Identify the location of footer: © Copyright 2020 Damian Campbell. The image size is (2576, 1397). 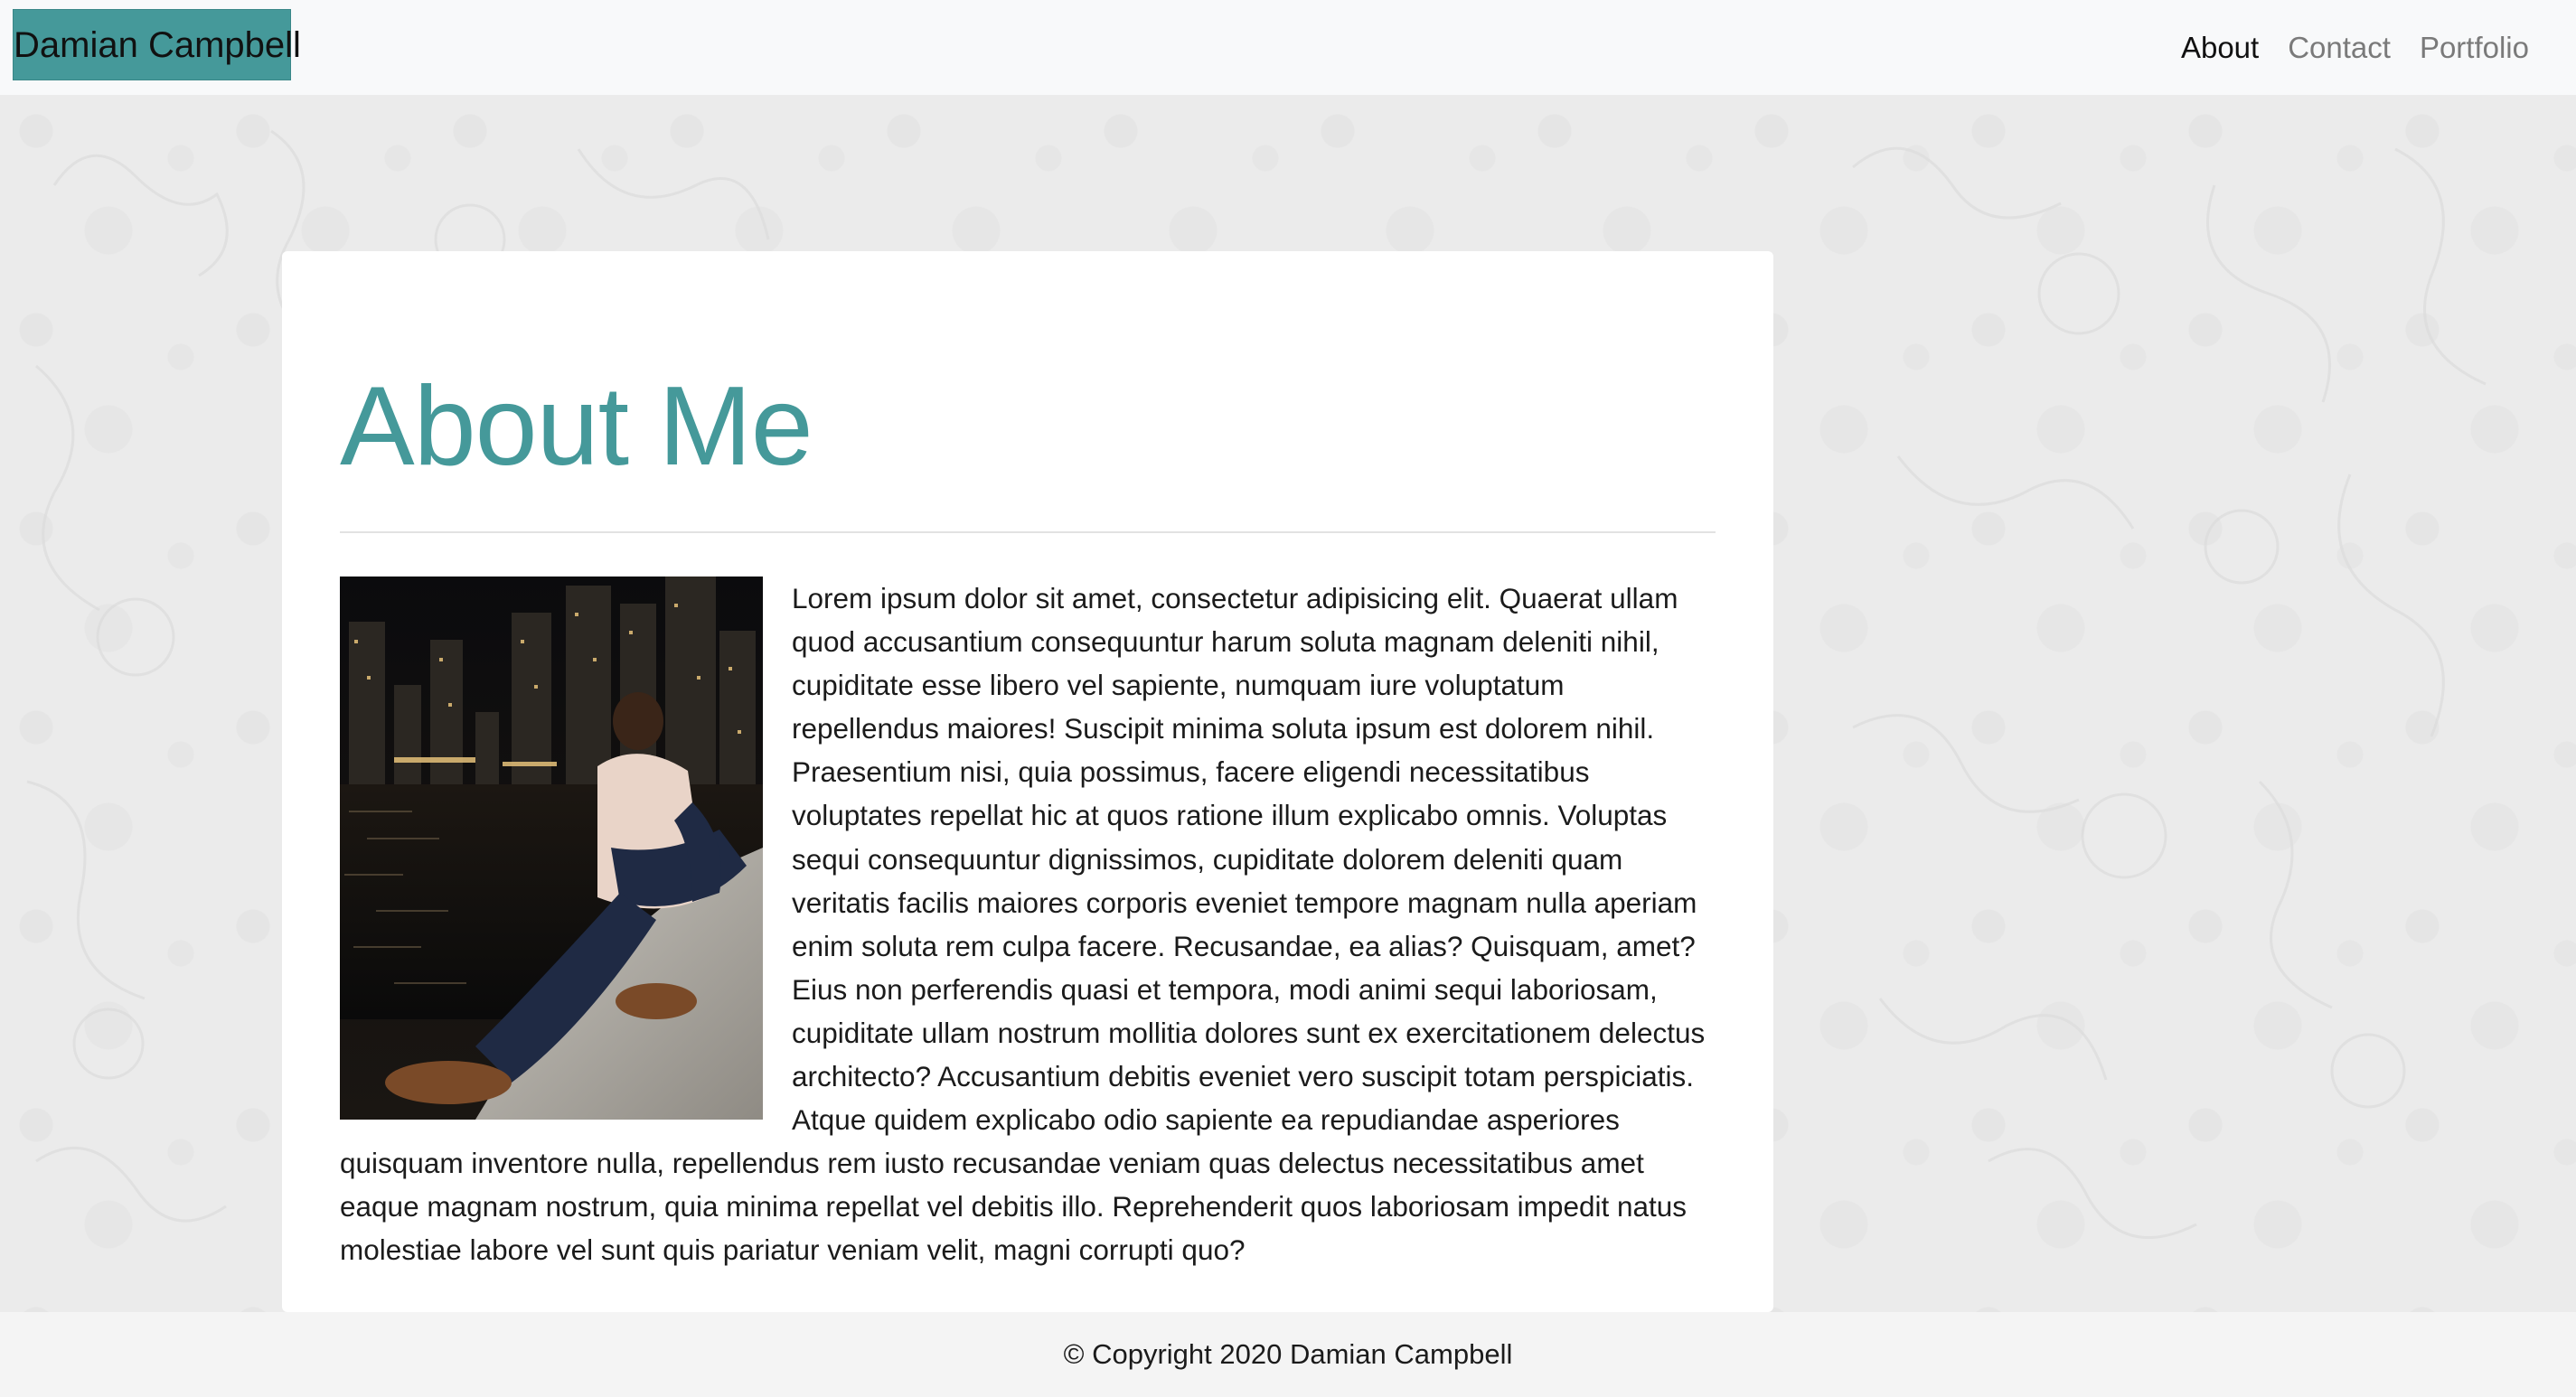
(1288, 1354).